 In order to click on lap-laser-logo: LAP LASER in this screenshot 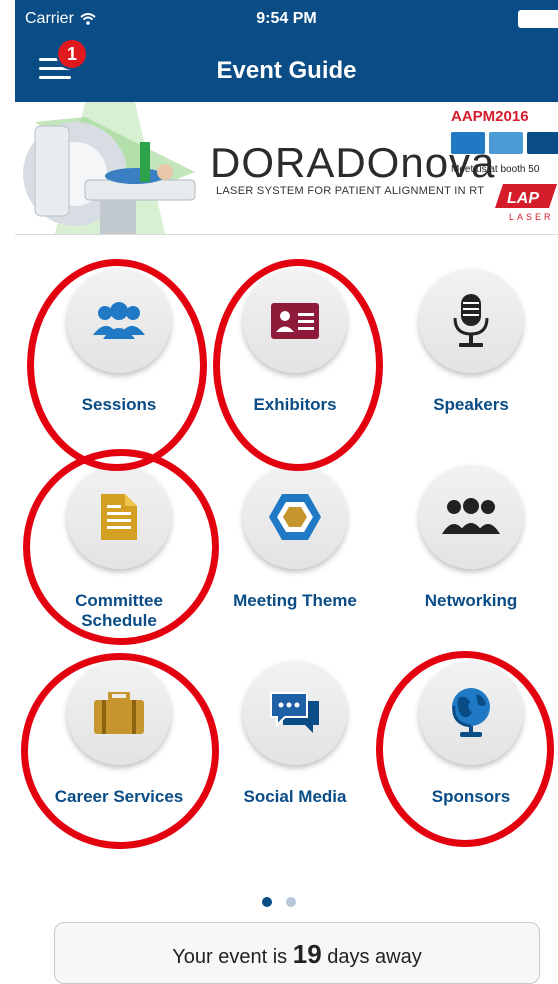, I will do `click(526, 203)`.